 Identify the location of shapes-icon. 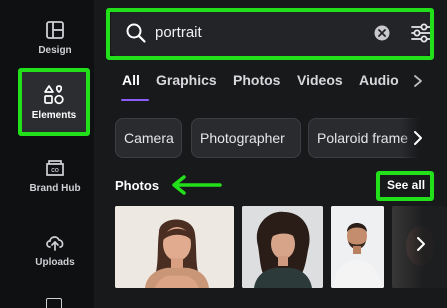
(54, 95).